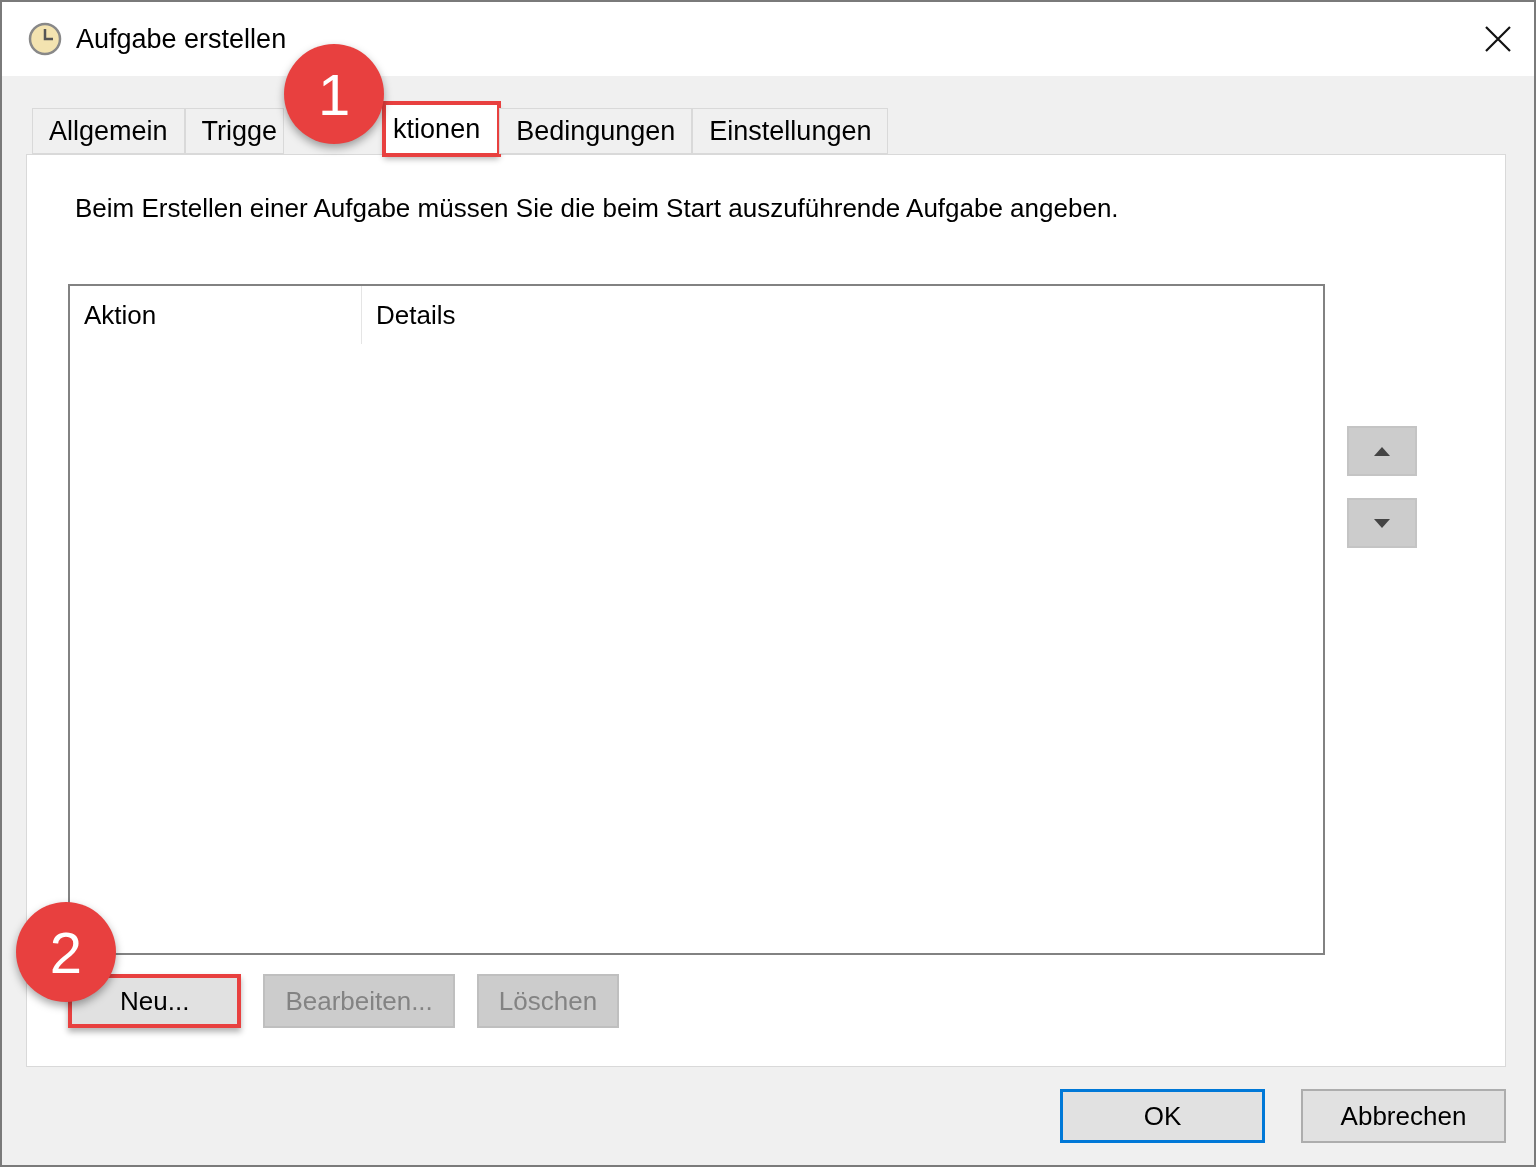  I want to click on tab: Trigge, so click(234, 131).